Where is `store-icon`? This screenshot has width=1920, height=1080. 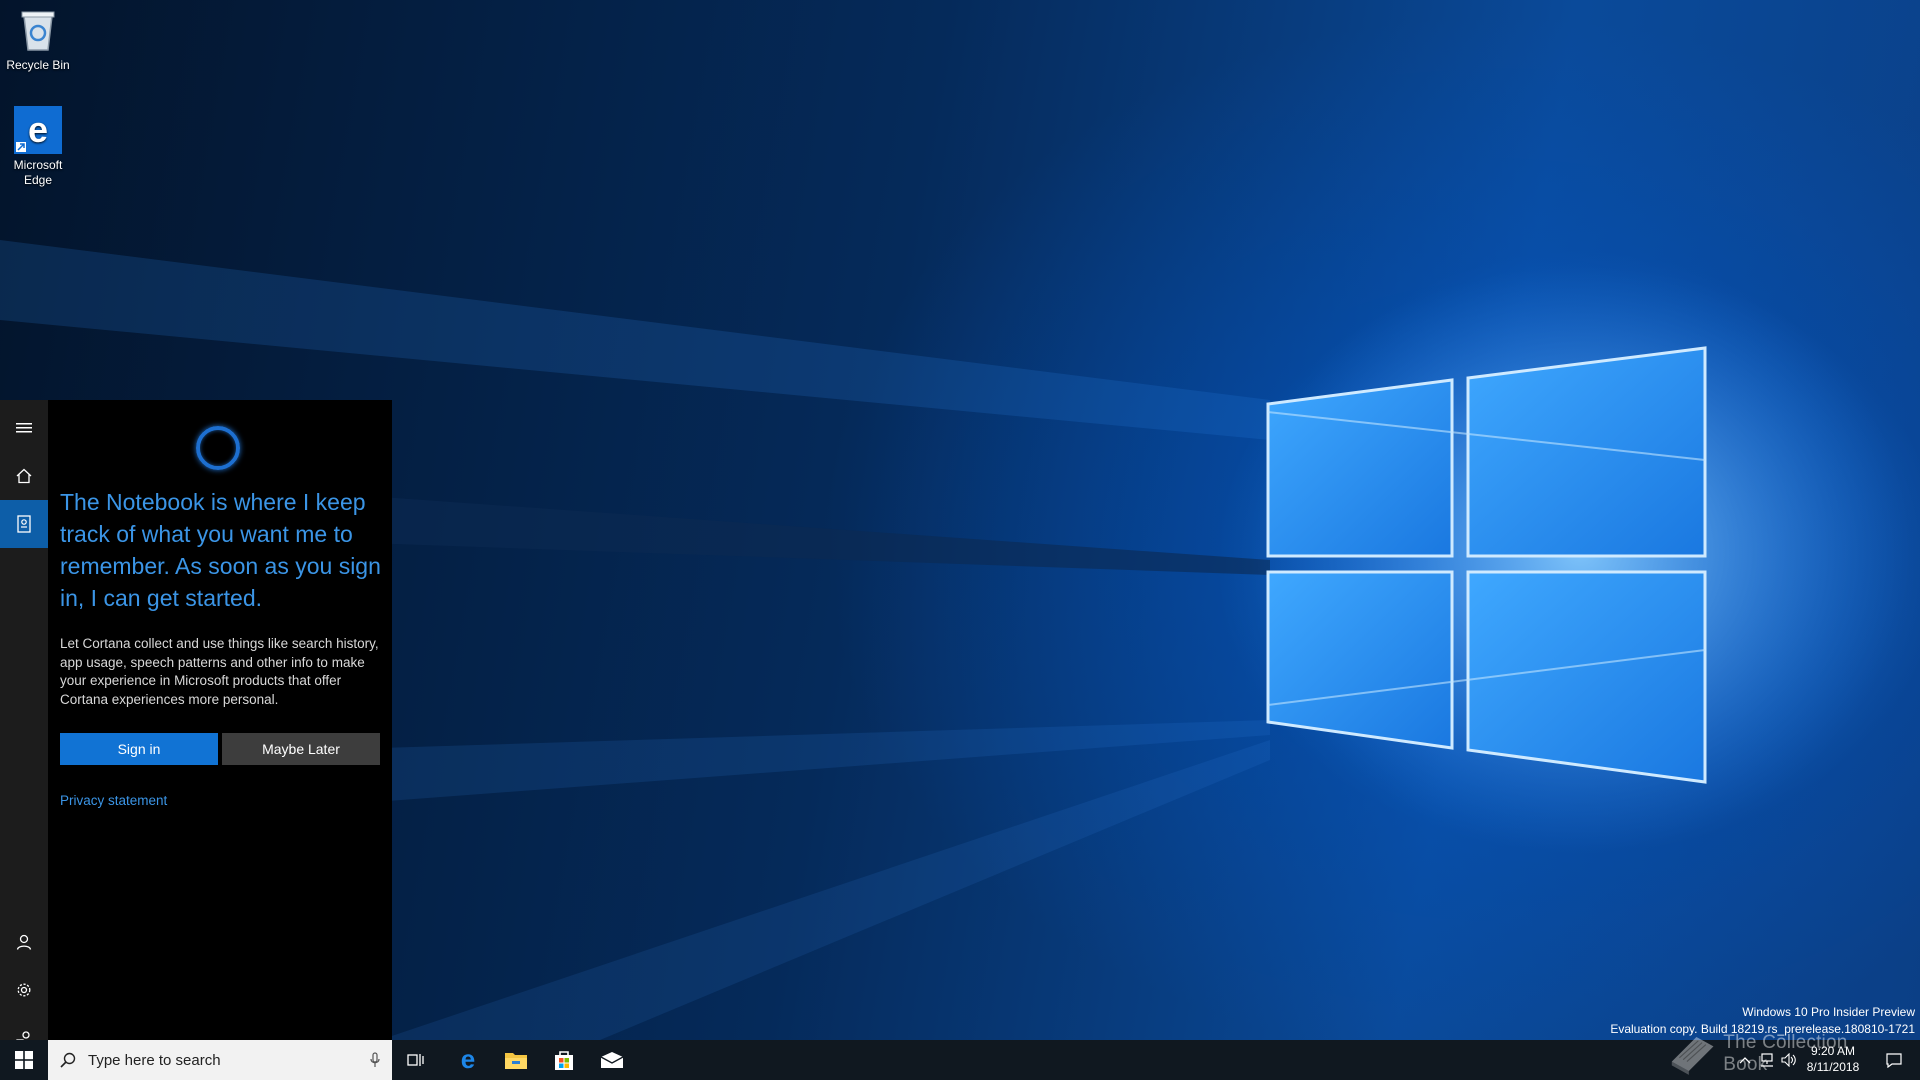
store-icon is located at coordinates (564, 1060).